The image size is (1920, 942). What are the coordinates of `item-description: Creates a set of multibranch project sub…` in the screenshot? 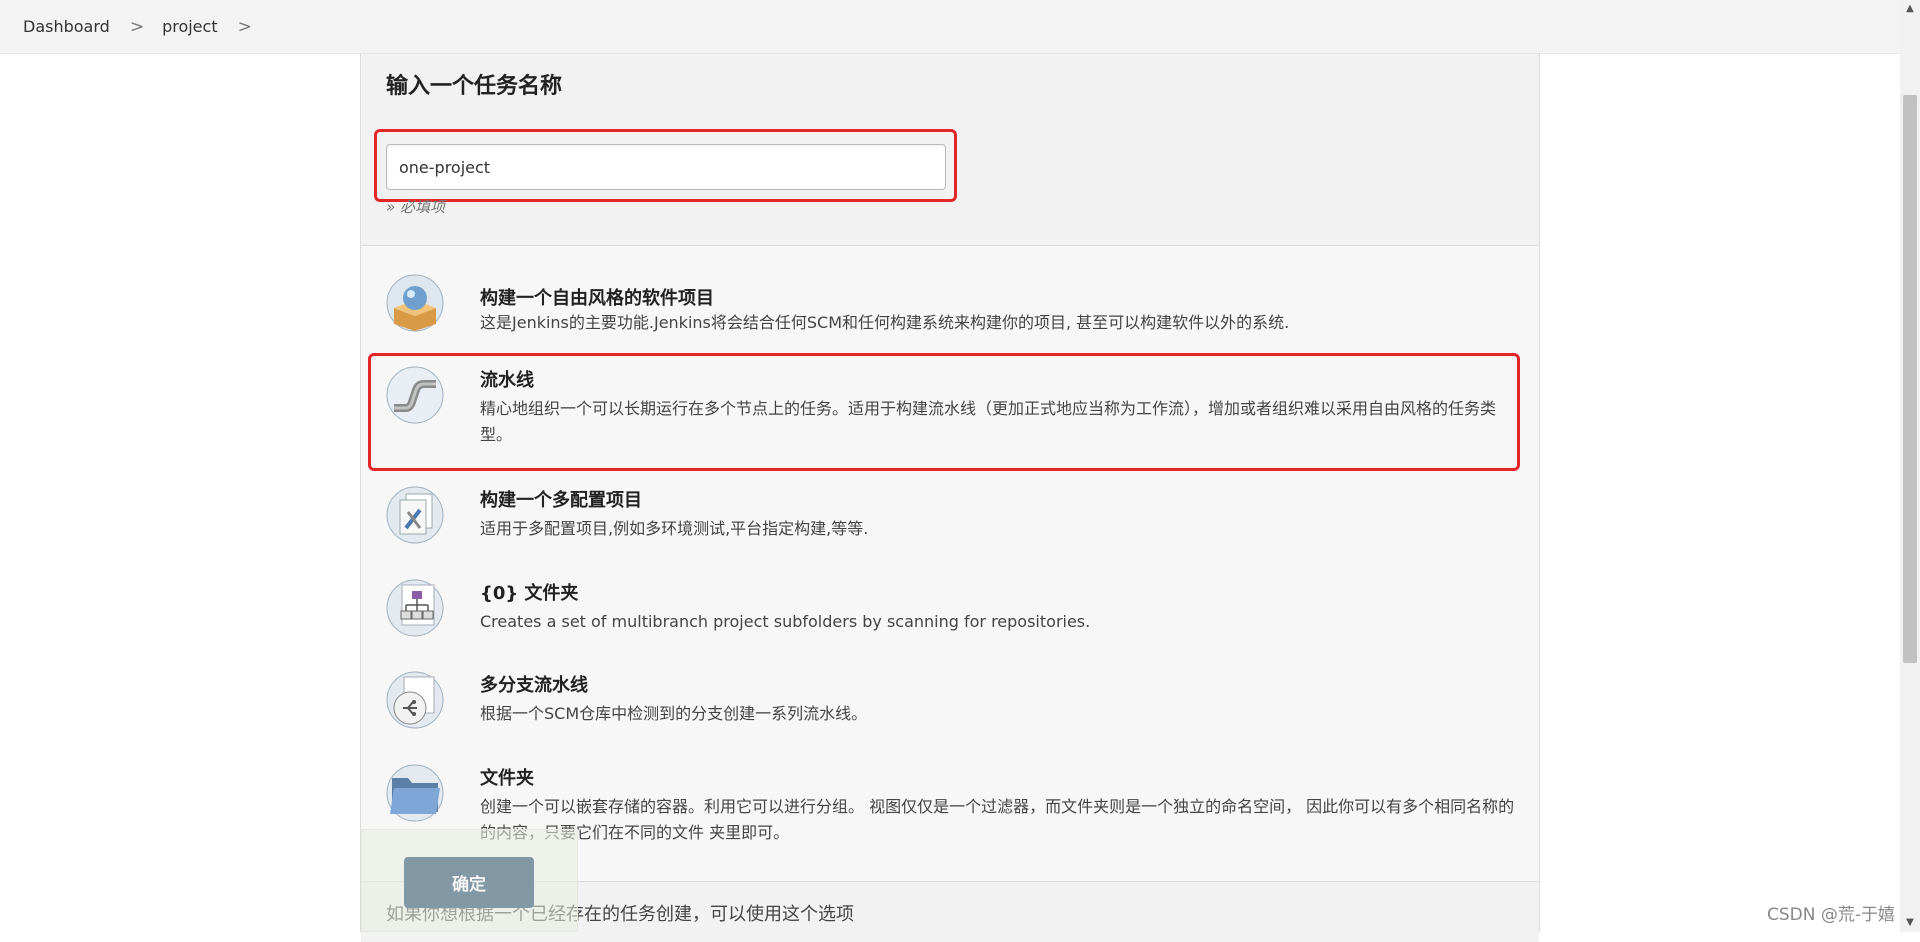 It's located at (785, 621).